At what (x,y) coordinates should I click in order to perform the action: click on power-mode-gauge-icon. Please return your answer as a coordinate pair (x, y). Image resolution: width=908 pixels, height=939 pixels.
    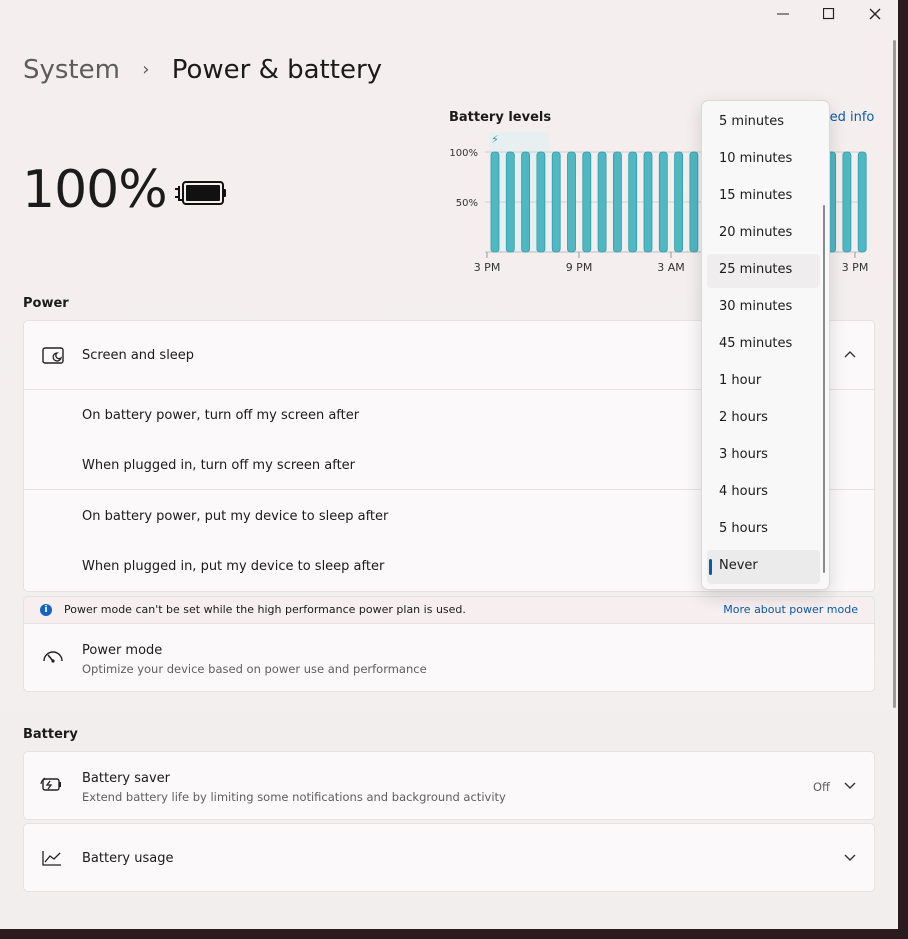
    Looking at the image, I should click on (53, 657).